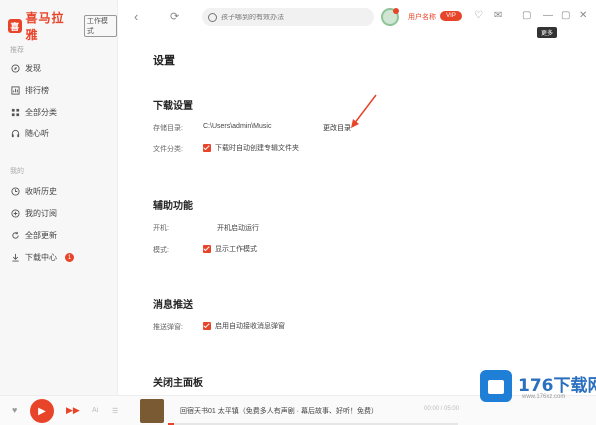  What do you see at coordinates (17, 171) in the screenshot?
I see `section-mine: 我的` at bounding box center [17, 171].